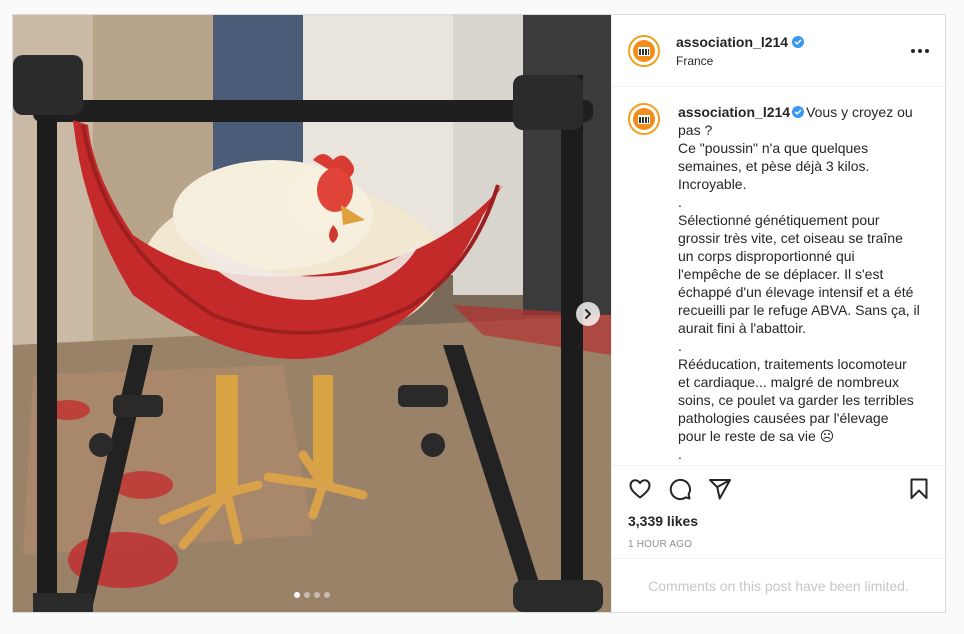  I want to click on caption-line: Sélectionné génétiquement pour, so click(779, 220).